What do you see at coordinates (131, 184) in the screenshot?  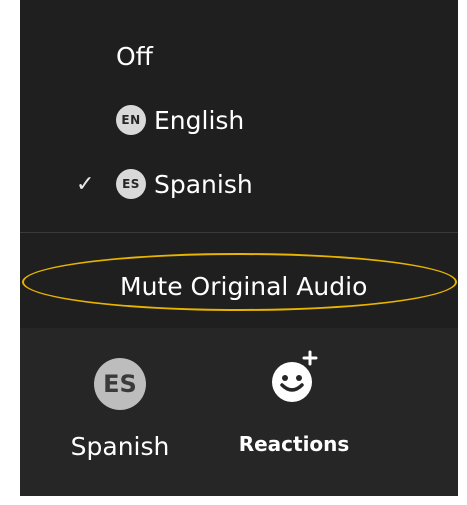 I see `spanish-badge-icon: ES` at bounding box center [131, 184].